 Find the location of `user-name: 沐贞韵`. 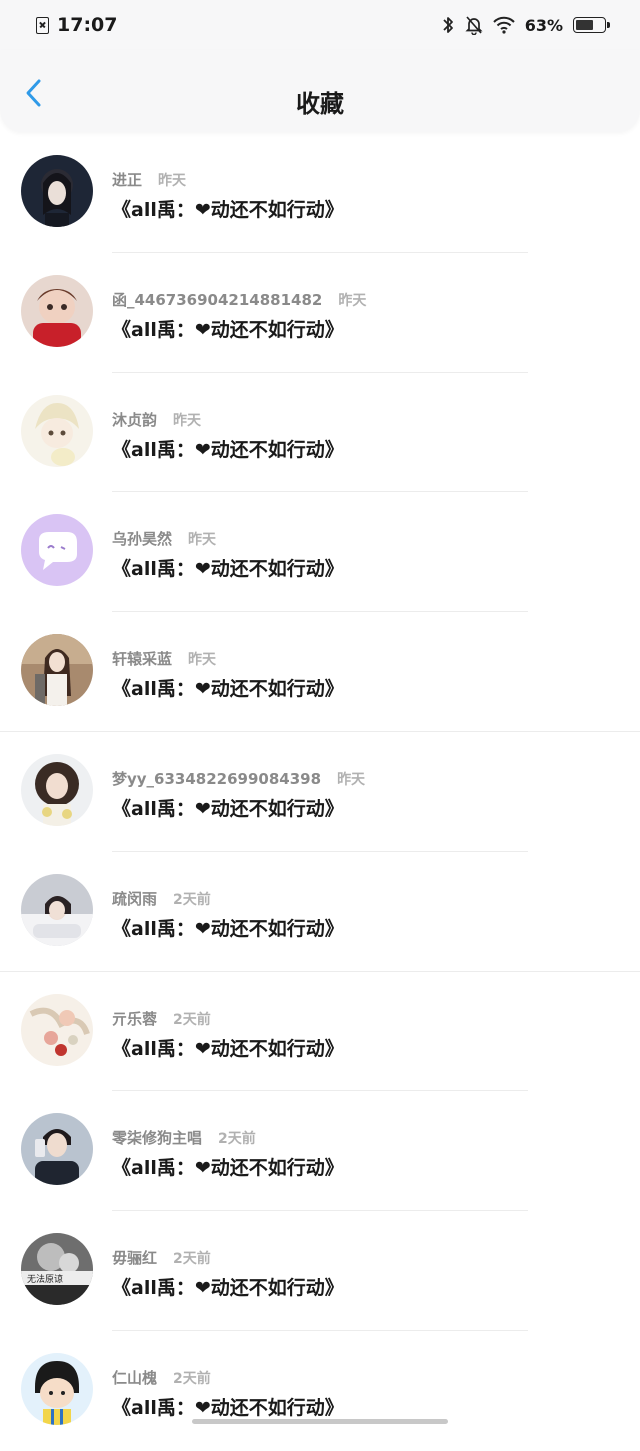

user-name: 沐贞韵 is located at coordinates (134, 419).